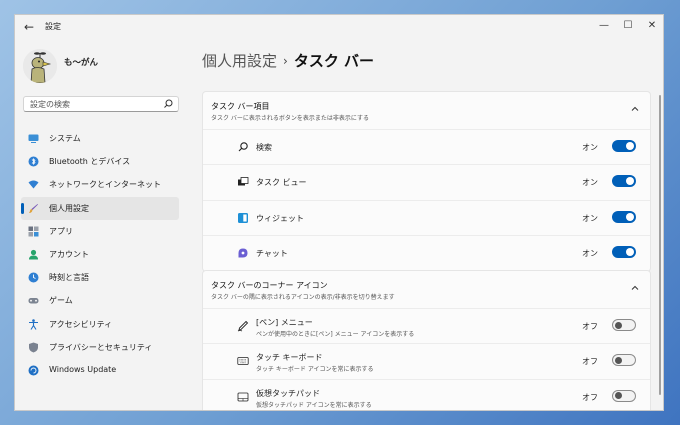 This screenshot has width=680, height=425. What do you see at coordinates (33, 184) in the screenshot?
I see `network-icon` at bounding box center [33, 184].